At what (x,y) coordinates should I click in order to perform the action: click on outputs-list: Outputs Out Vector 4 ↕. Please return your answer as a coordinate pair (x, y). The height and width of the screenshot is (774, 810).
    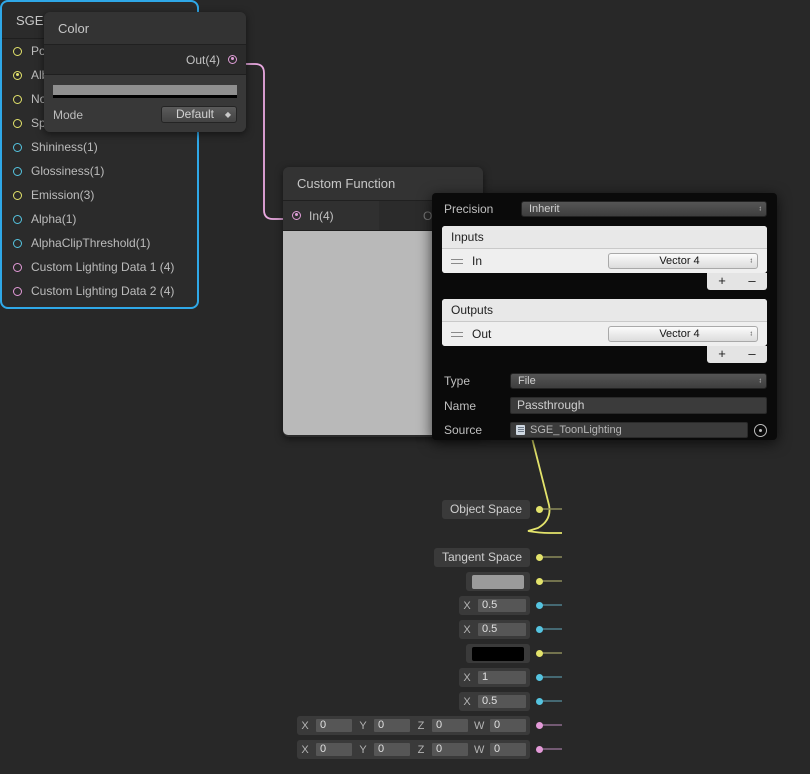
    Looking at the image, I should click on (604, 322).